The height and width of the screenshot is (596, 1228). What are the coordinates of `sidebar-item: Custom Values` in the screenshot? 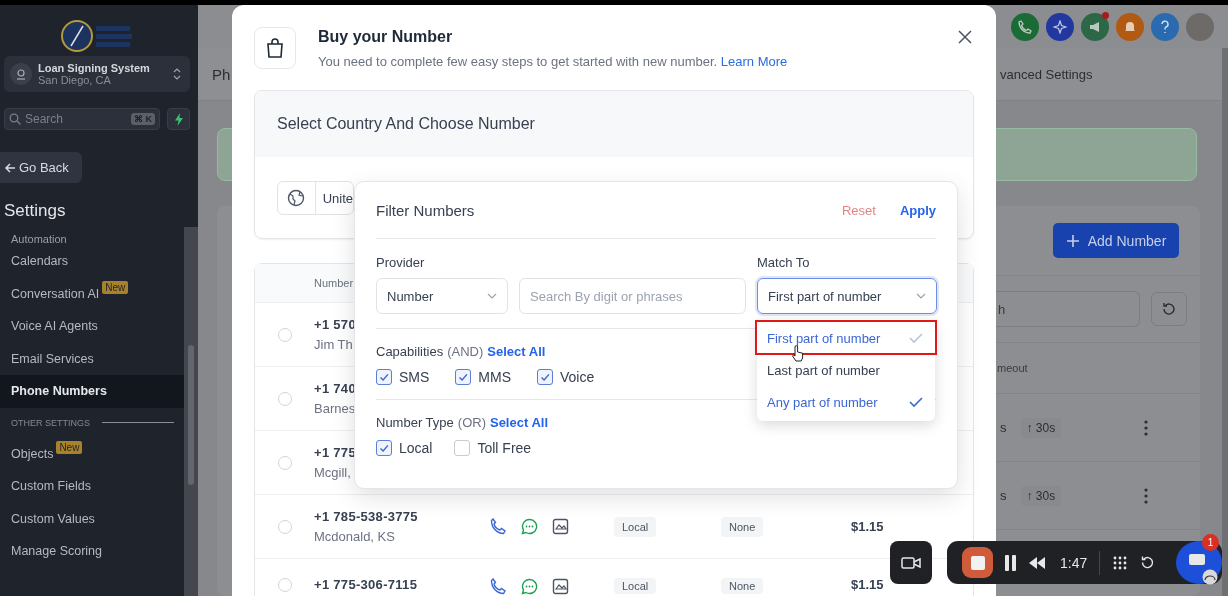 It's located at (92, 518).